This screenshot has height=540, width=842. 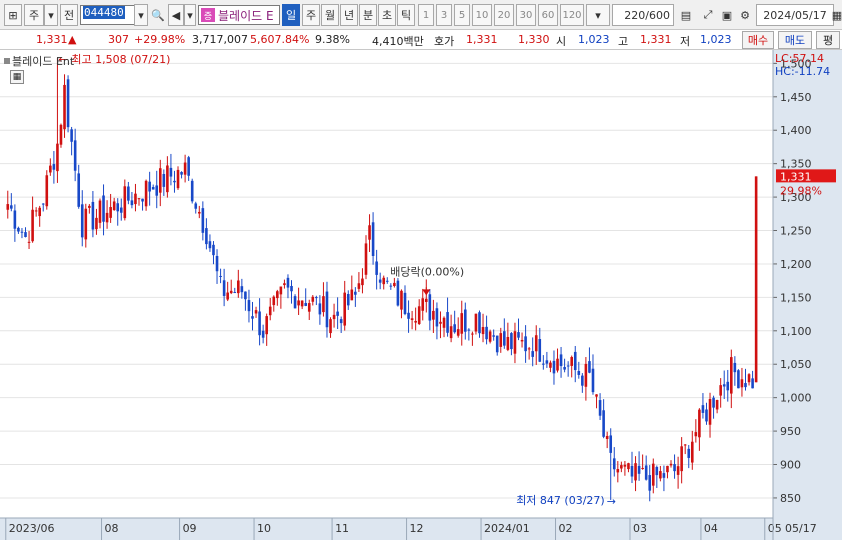 I want to click on code-dropdown-icon: ▾, so click(x=141, y=15).